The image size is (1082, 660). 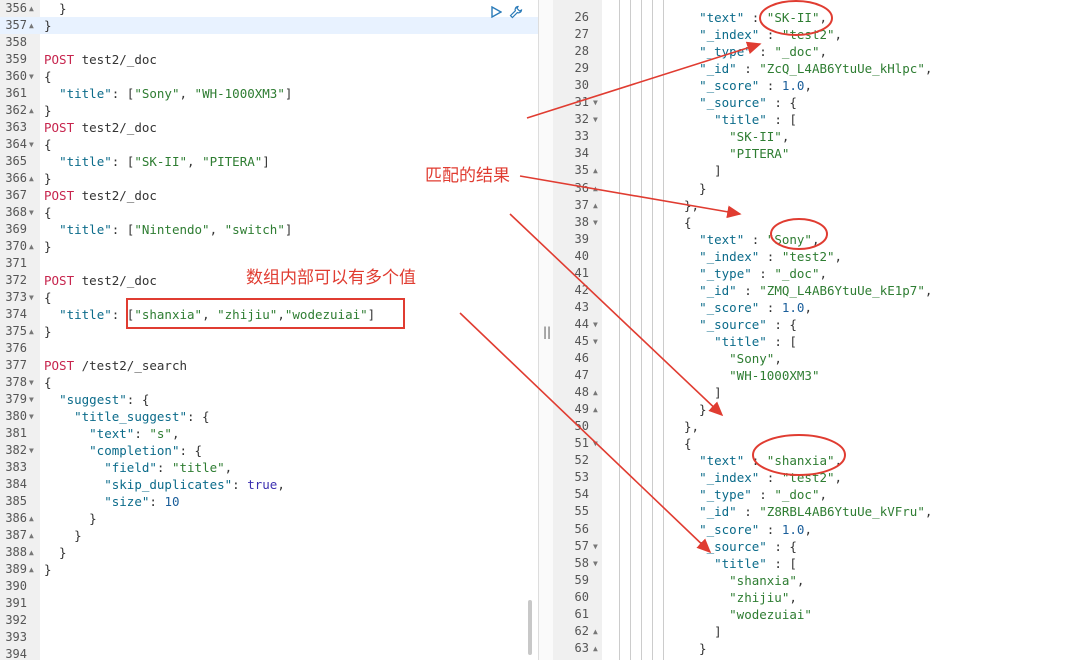 What do you see at coordinates (817, 477) in the screenshot?
I see `code-line: 53 "_index" : "test2",` at bounding box center [817, 477].